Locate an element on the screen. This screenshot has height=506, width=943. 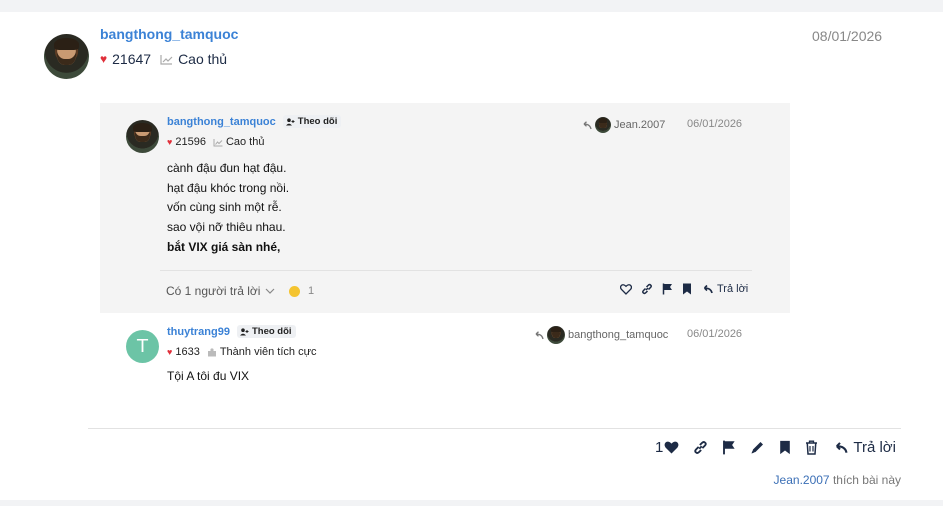
quote1-header: bangthong_tamquoc Theo dõi is located at coordinates (254, 121).